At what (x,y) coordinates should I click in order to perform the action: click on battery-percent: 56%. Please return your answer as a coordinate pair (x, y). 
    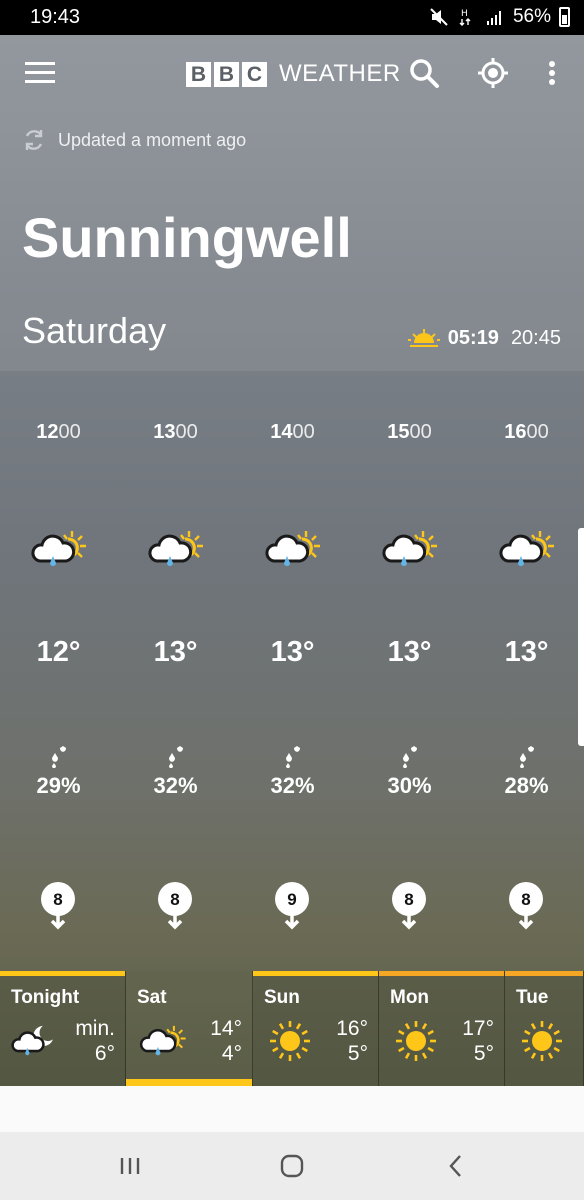
    Looking at the image, I should click on (531, 16).